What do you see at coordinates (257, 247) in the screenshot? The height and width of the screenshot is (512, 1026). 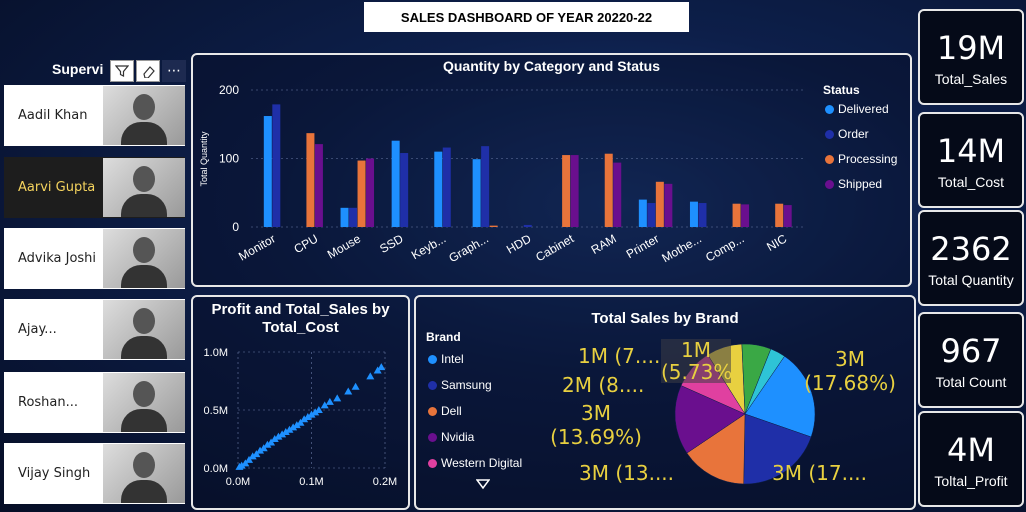 I see `x-tick-label: Monitor` at bounding box center [257, 247].